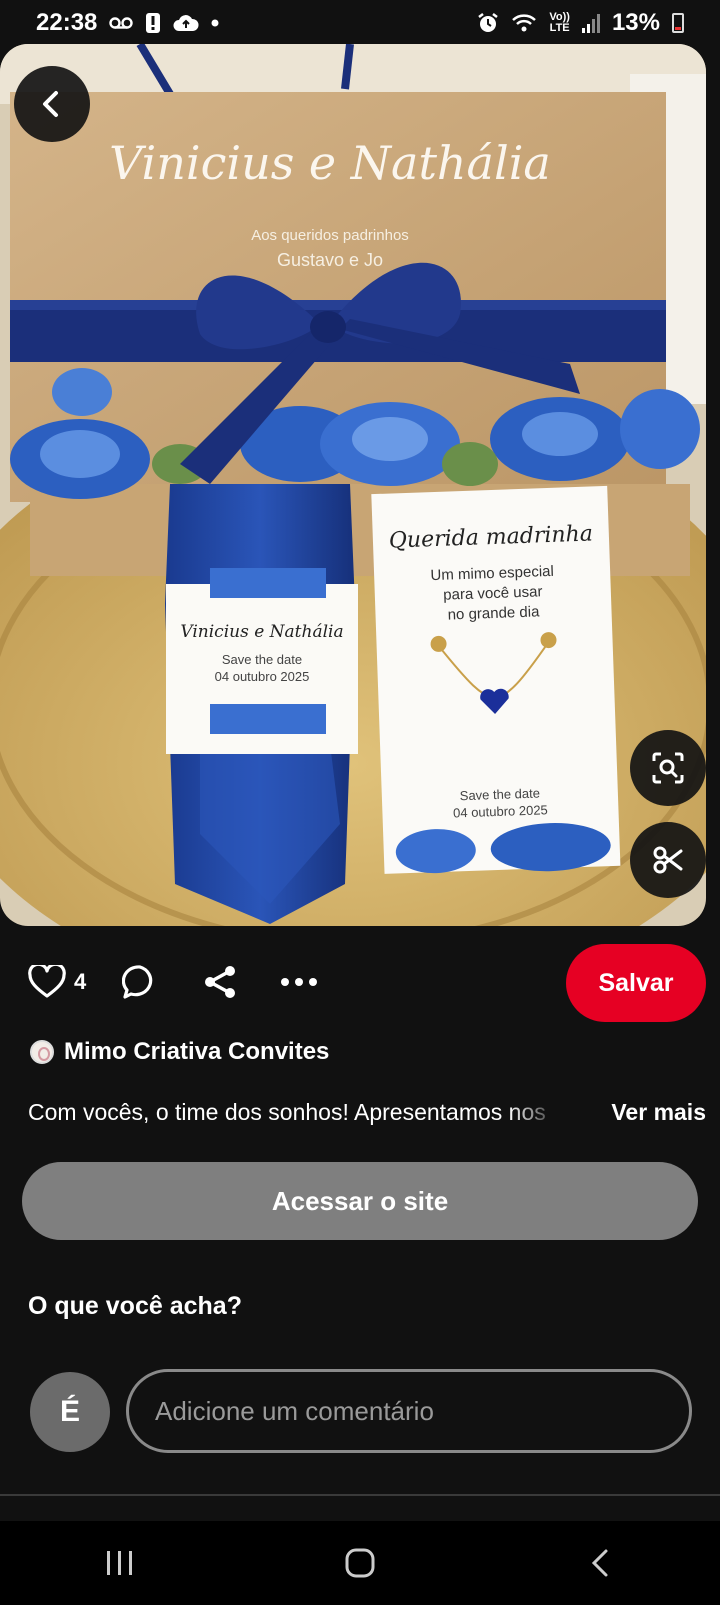  I want to click on divider, so click(360, 1495).